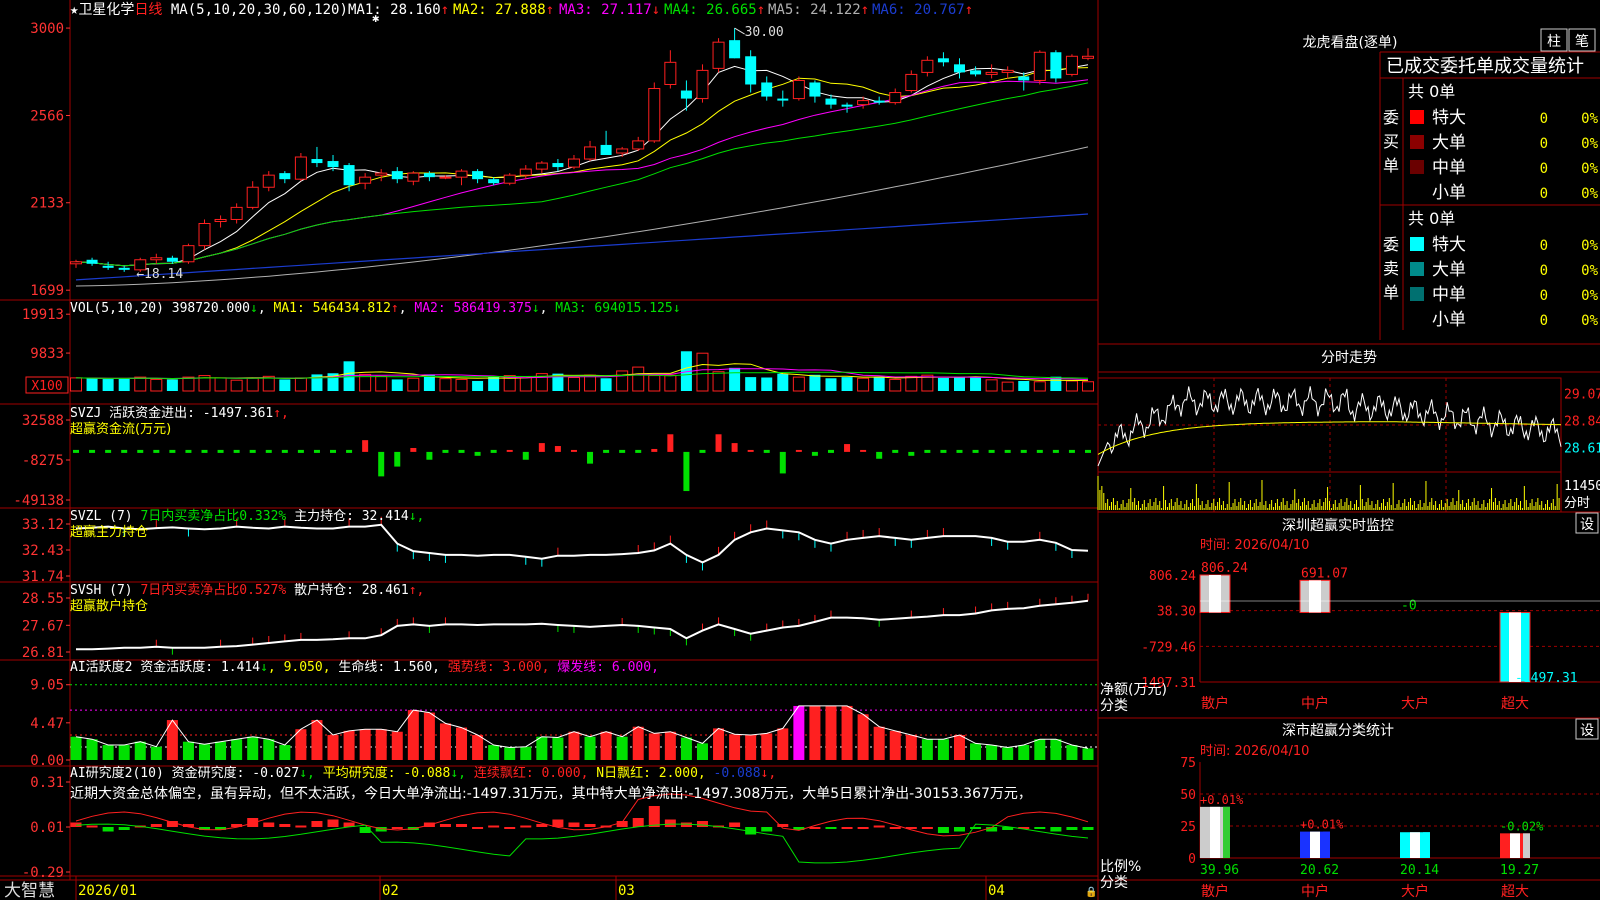 The image size is (1600, 900). I want to click on classify-title: 深市超赢分类统计, so click(1338, 730).